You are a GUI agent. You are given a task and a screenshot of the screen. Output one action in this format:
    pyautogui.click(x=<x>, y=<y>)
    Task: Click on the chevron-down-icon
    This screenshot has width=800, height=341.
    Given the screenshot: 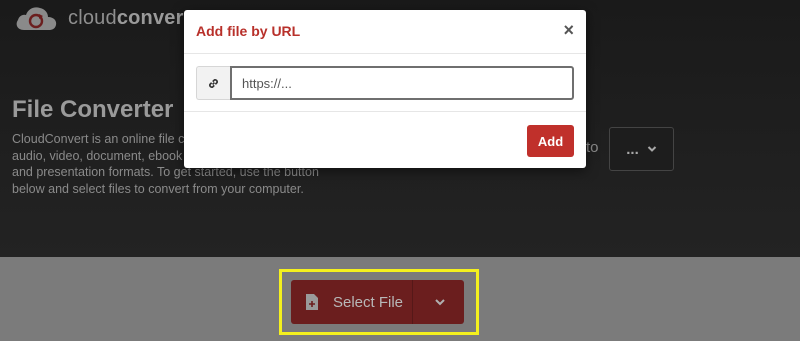 What is the action you would take?
    pyautogui.click(x=651, y=149)
    